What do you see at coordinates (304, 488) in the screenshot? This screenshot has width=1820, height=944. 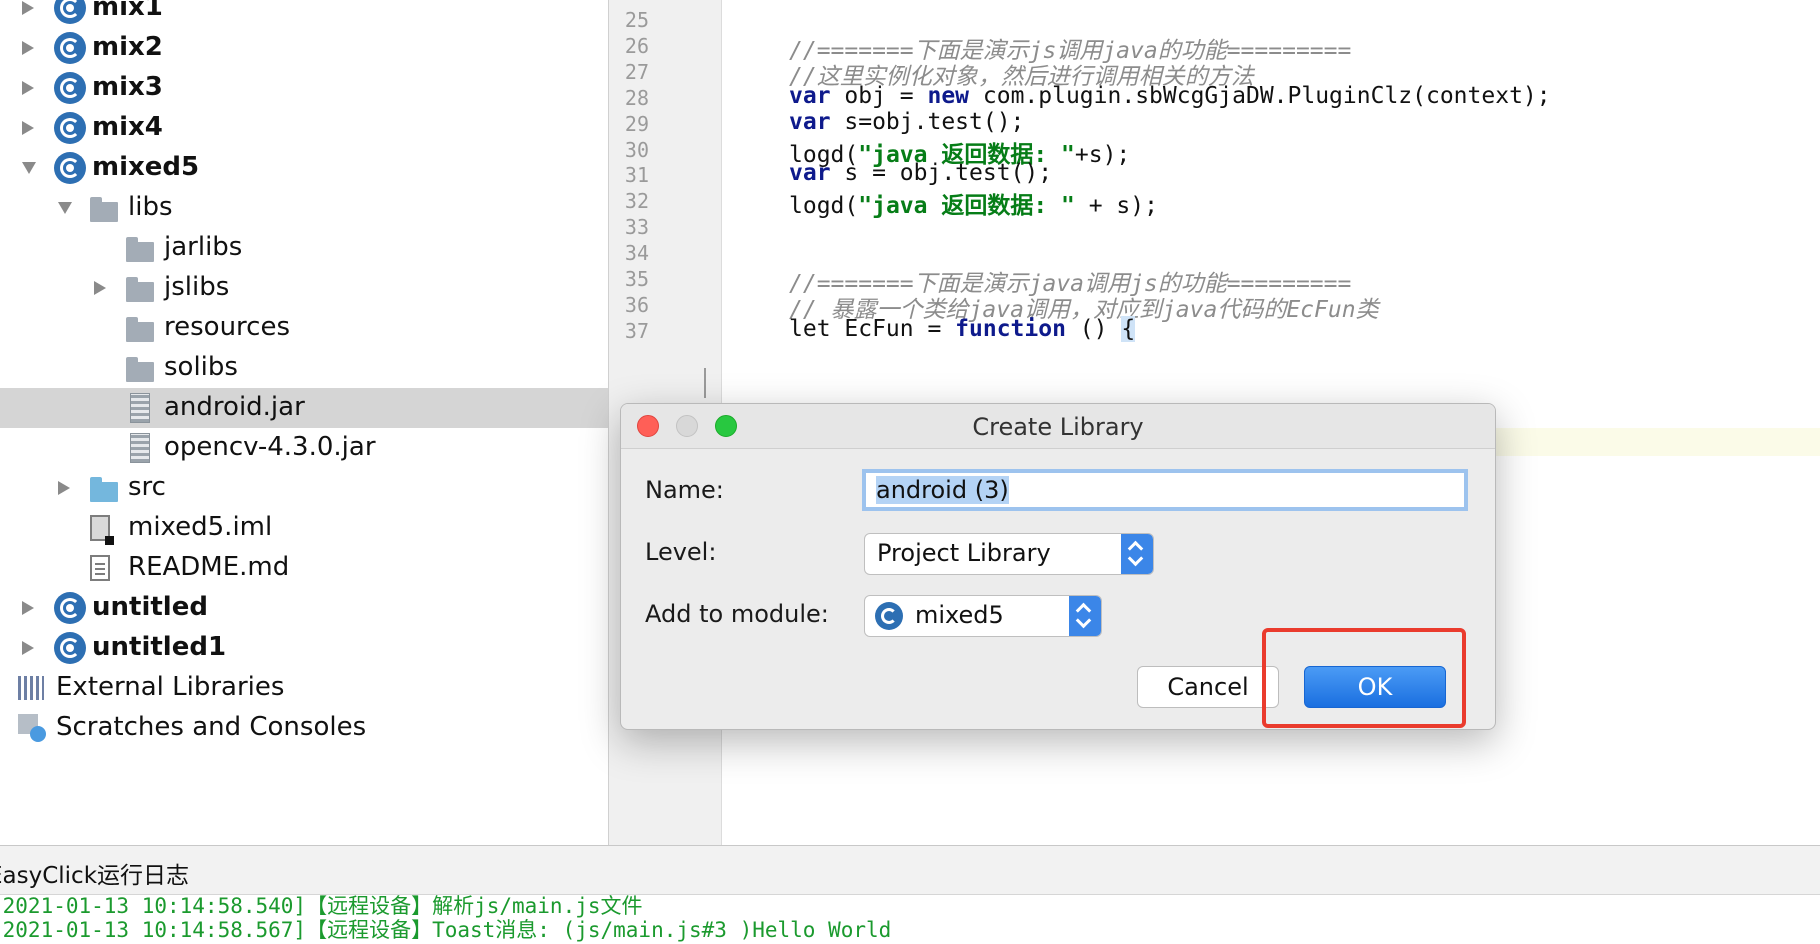 I see `tree-item: src` at bounding box center [304, 488].